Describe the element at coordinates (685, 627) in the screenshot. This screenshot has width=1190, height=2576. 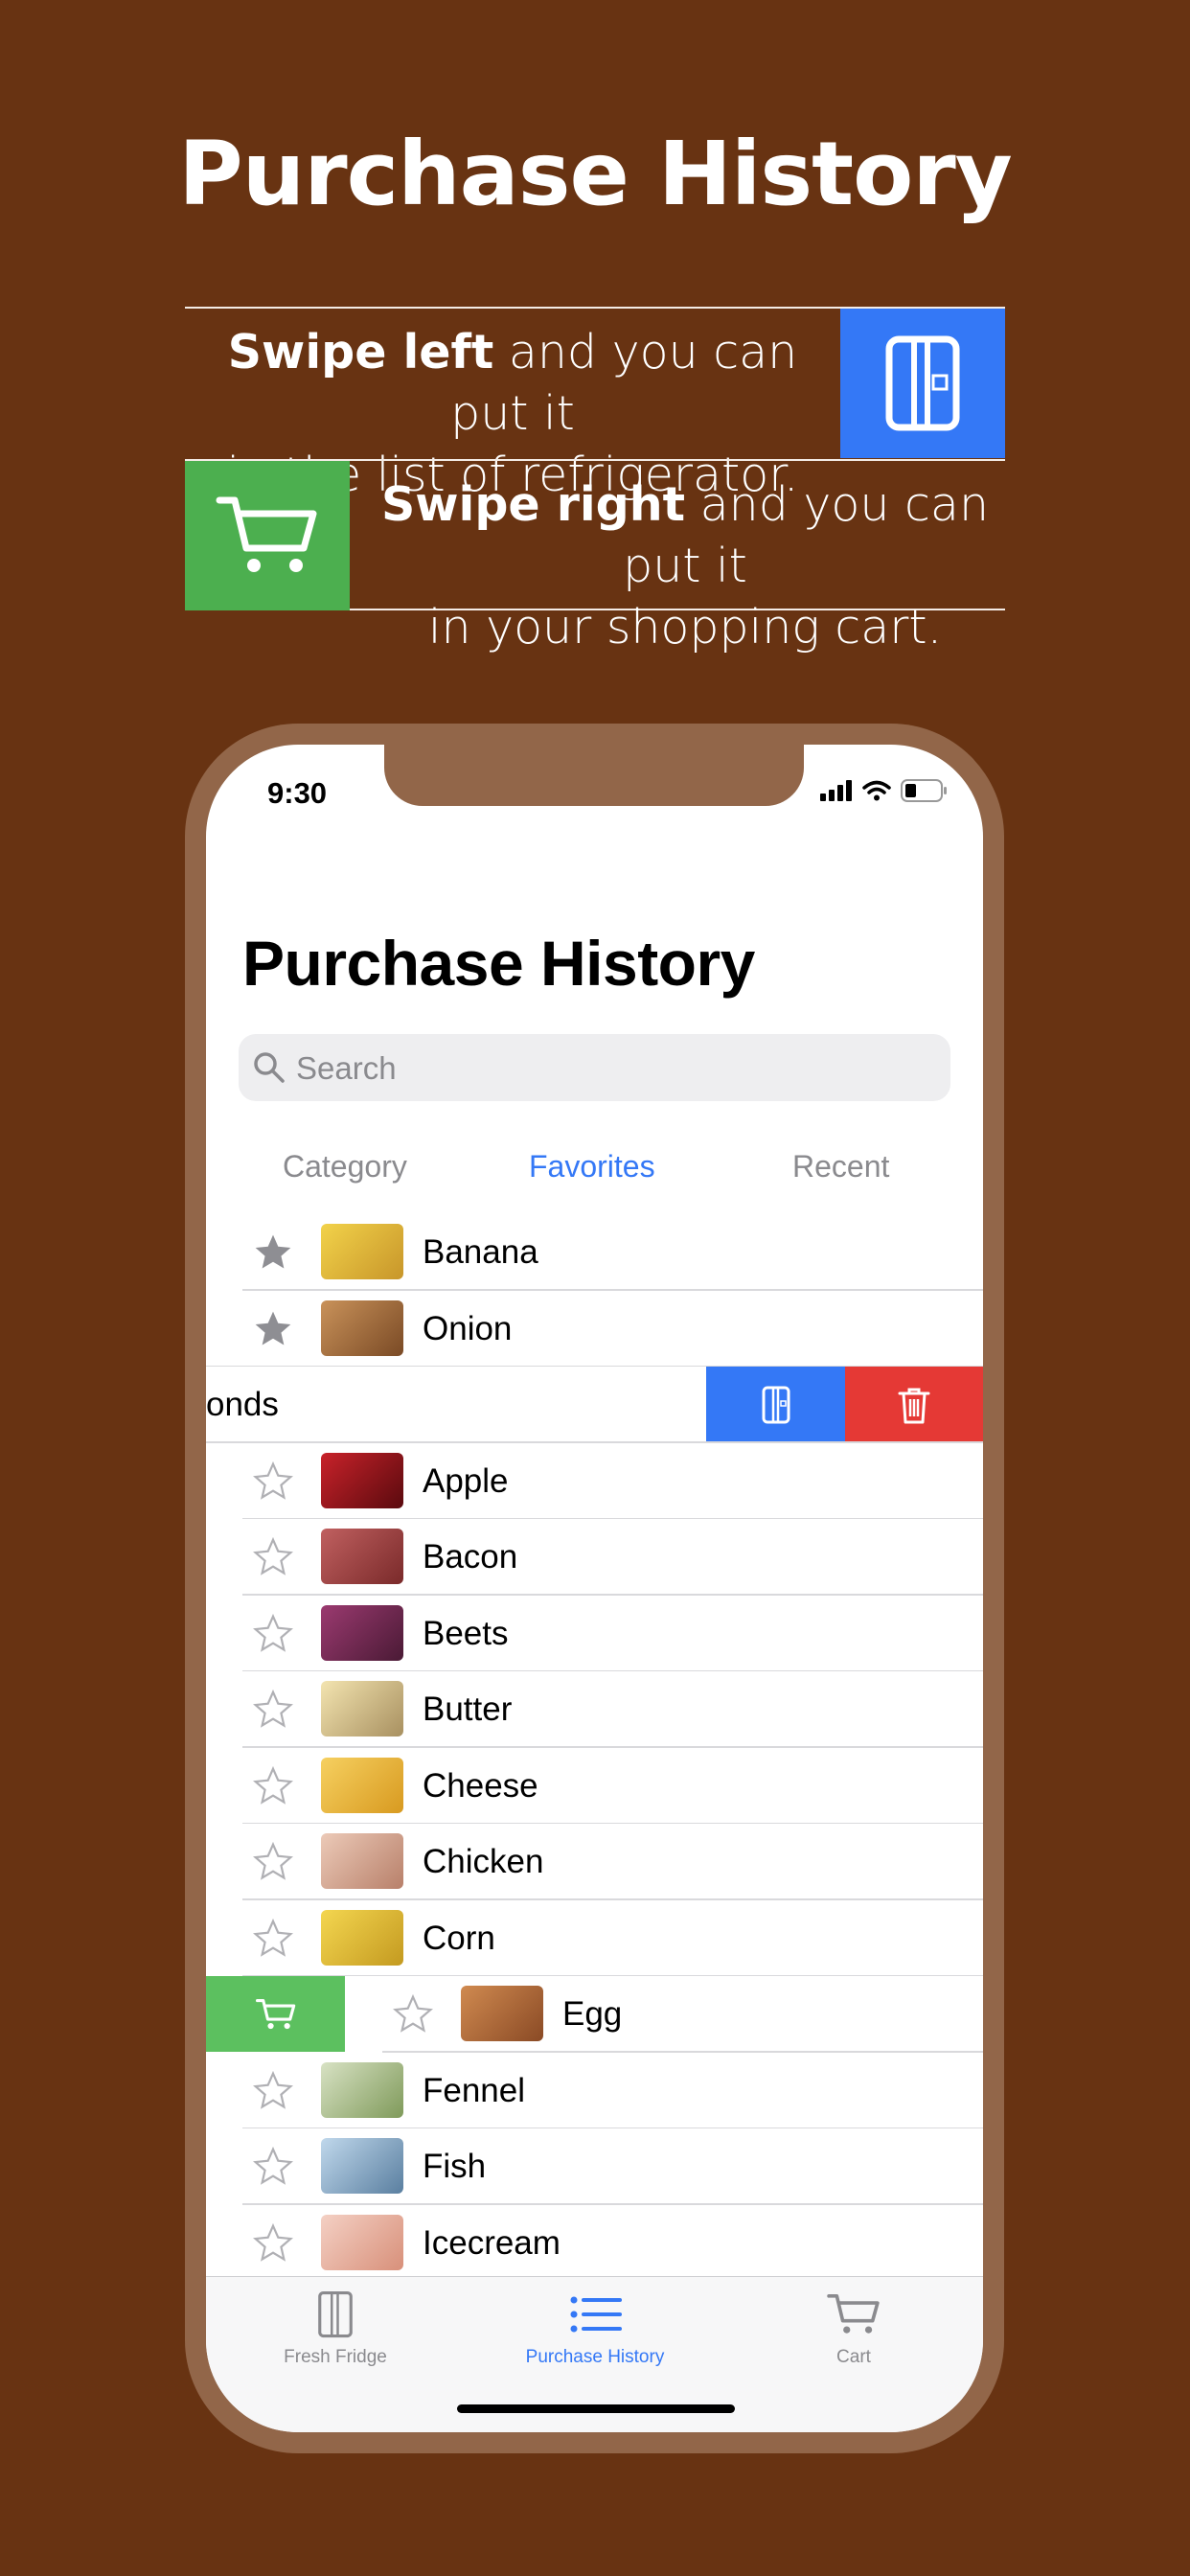
I see `hint-right-rest-2: in your shopping cart.` at that location.